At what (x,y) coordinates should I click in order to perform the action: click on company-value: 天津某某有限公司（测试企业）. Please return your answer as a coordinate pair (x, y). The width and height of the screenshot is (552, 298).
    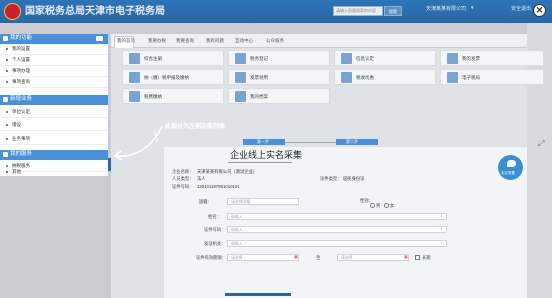
    Looking at the image, I should click on (227, 171).